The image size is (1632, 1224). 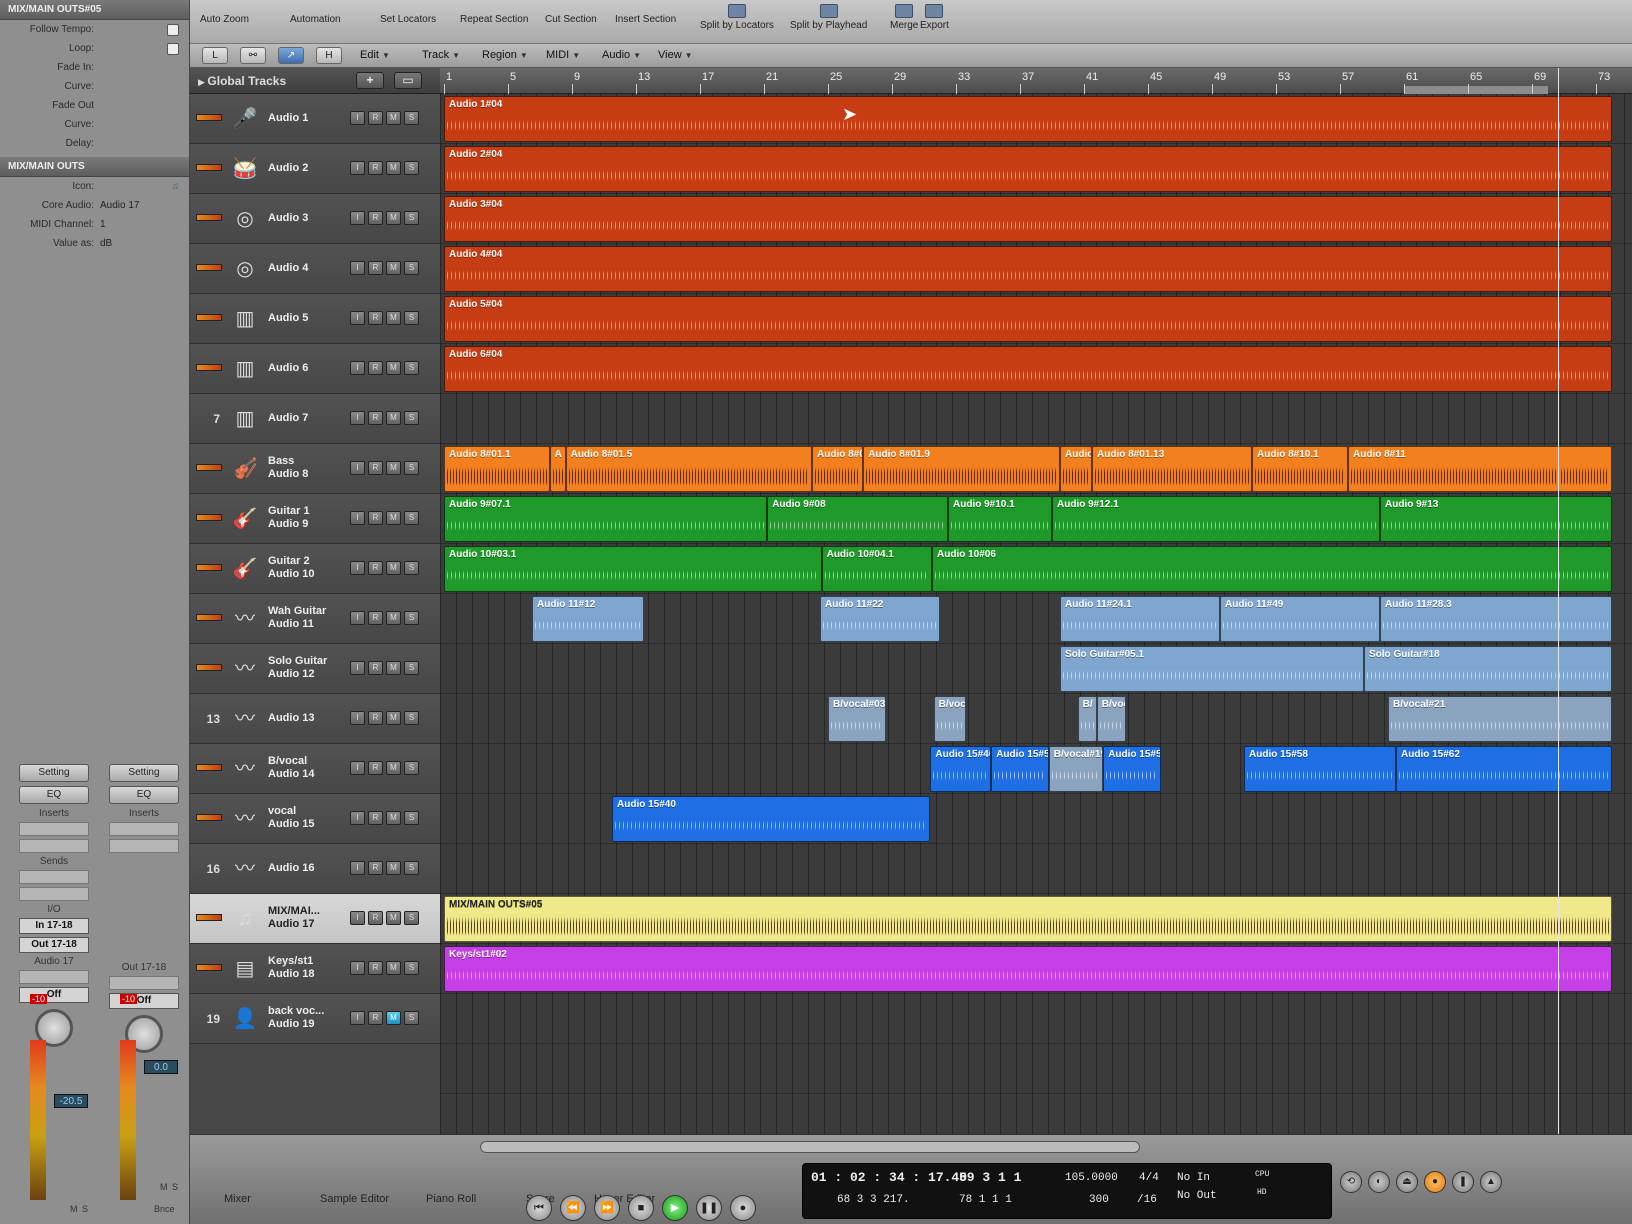 What do you see at coordinates (494, 14) in the screenshot?
I see `toolbar-button-repeat-section: Repeat Section` at bounding box center [494, 14].